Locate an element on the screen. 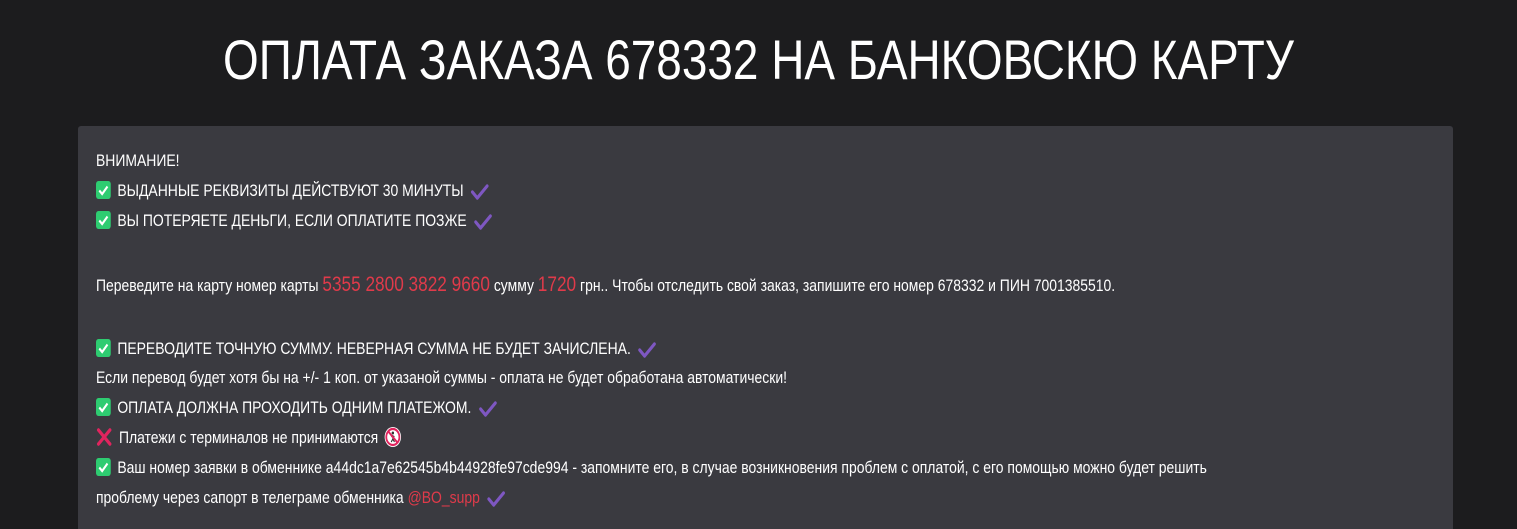 This screenshot has width=1517, height=529. rule-label: Платежи с терминалов не принимаются is located at coordinates (248, 437).